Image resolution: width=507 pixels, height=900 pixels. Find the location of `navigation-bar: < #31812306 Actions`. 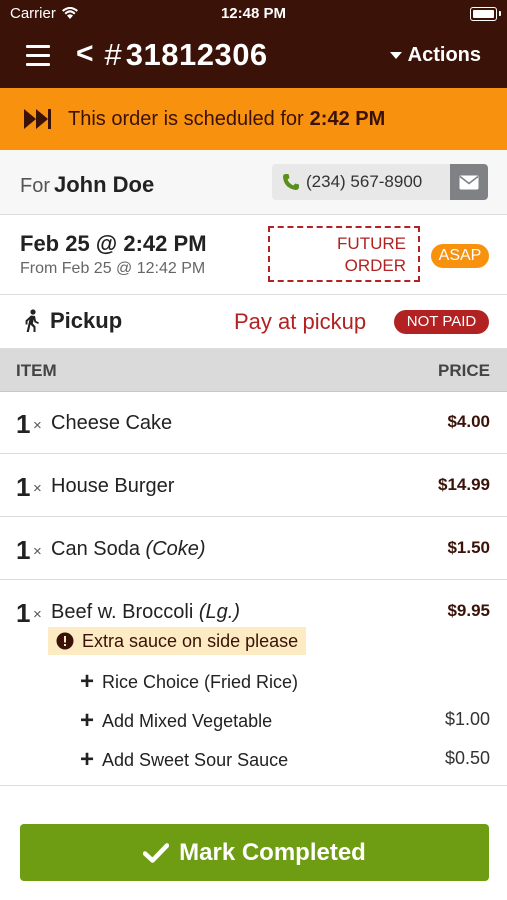

navigation-bar: < #31812306 Actions is located at coordinates (253, 58).